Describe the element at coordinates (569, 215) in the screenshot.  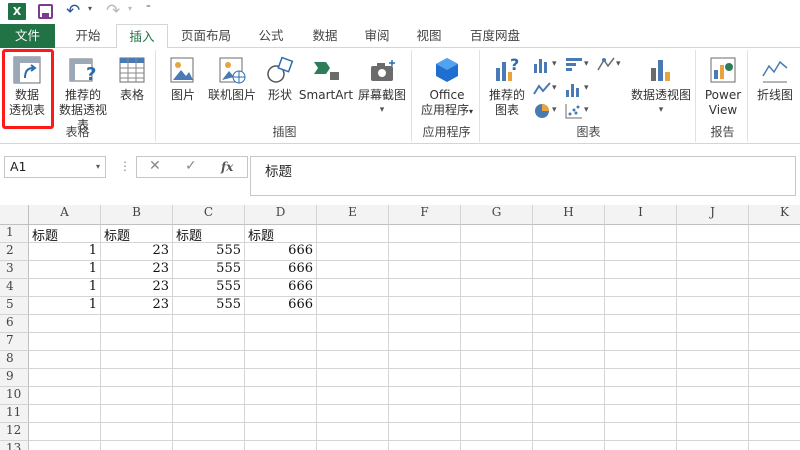
I see `column-header: H` at that location.